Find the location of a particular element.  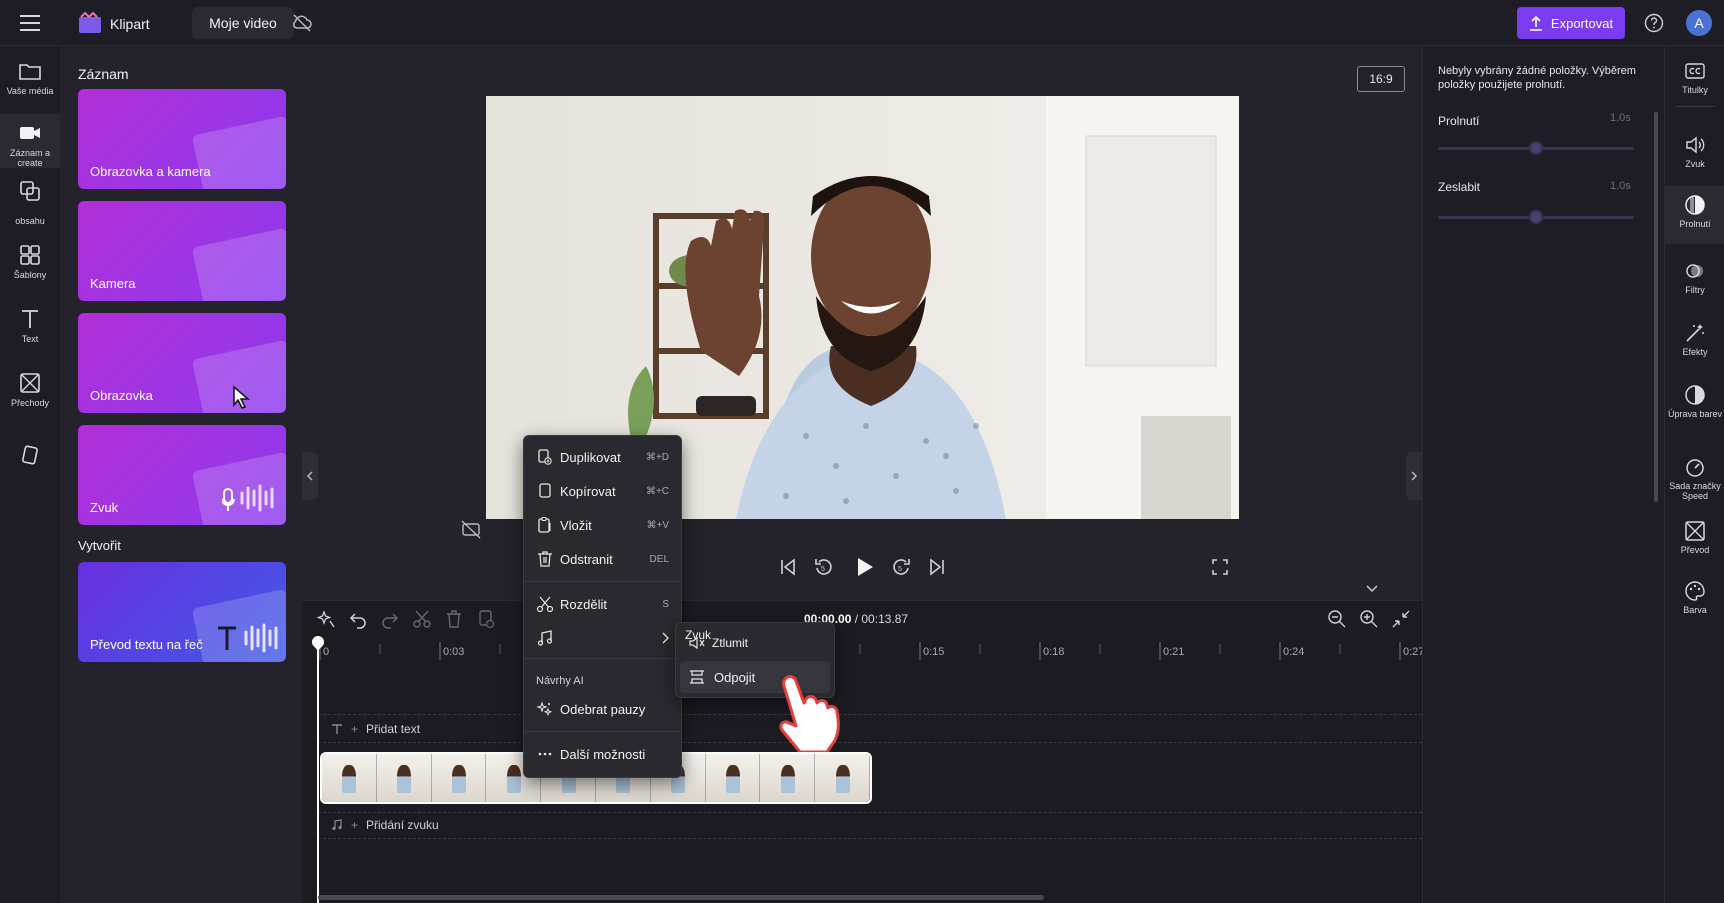

sparkle-icon is located at coordinates (544, 708).